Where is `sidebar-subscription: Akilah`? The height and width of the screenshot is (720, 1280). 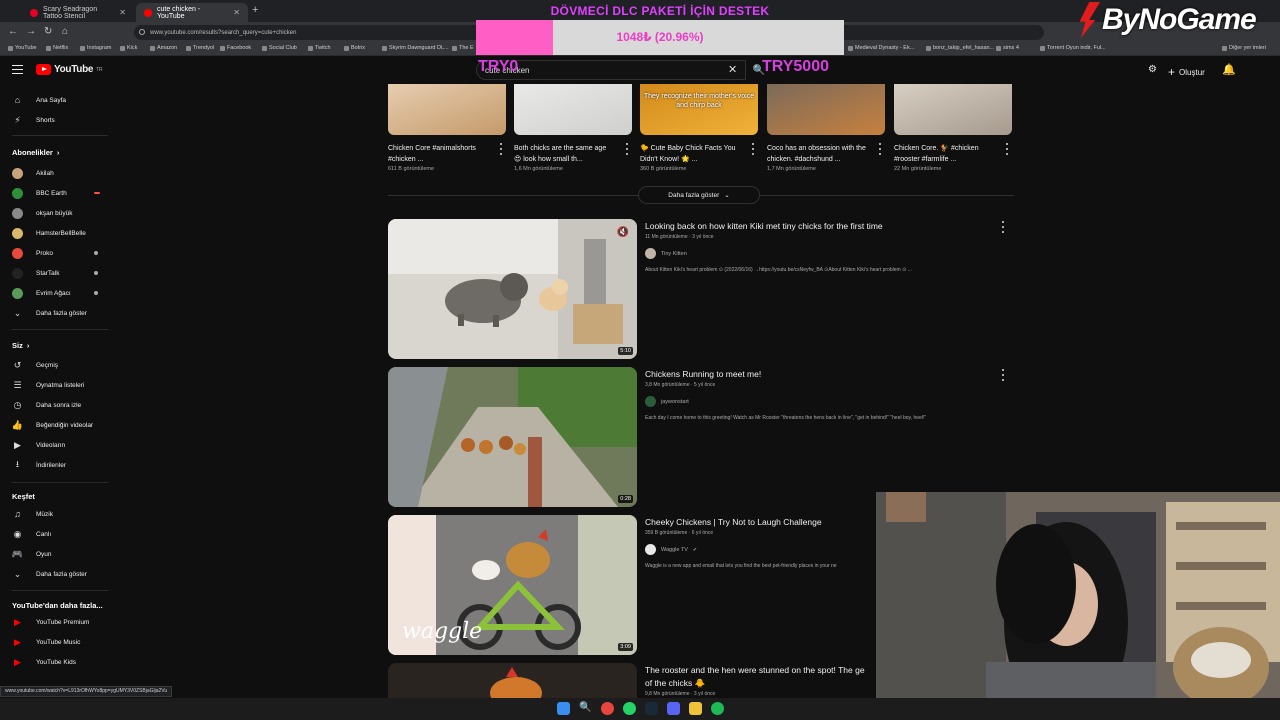 sidebar-subscription: Akilah is located at coordinates (60, 173).